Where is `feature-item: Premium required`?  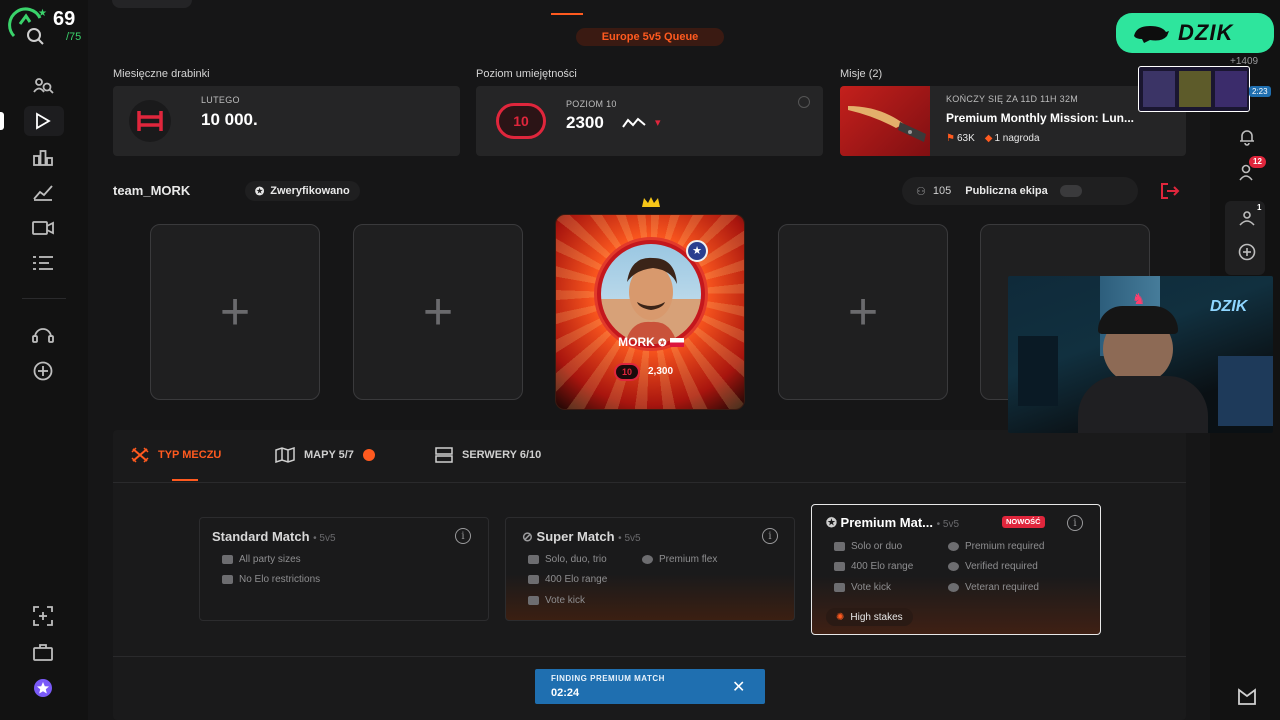 feature-item: Premium required is located at coordinates (996, 546).